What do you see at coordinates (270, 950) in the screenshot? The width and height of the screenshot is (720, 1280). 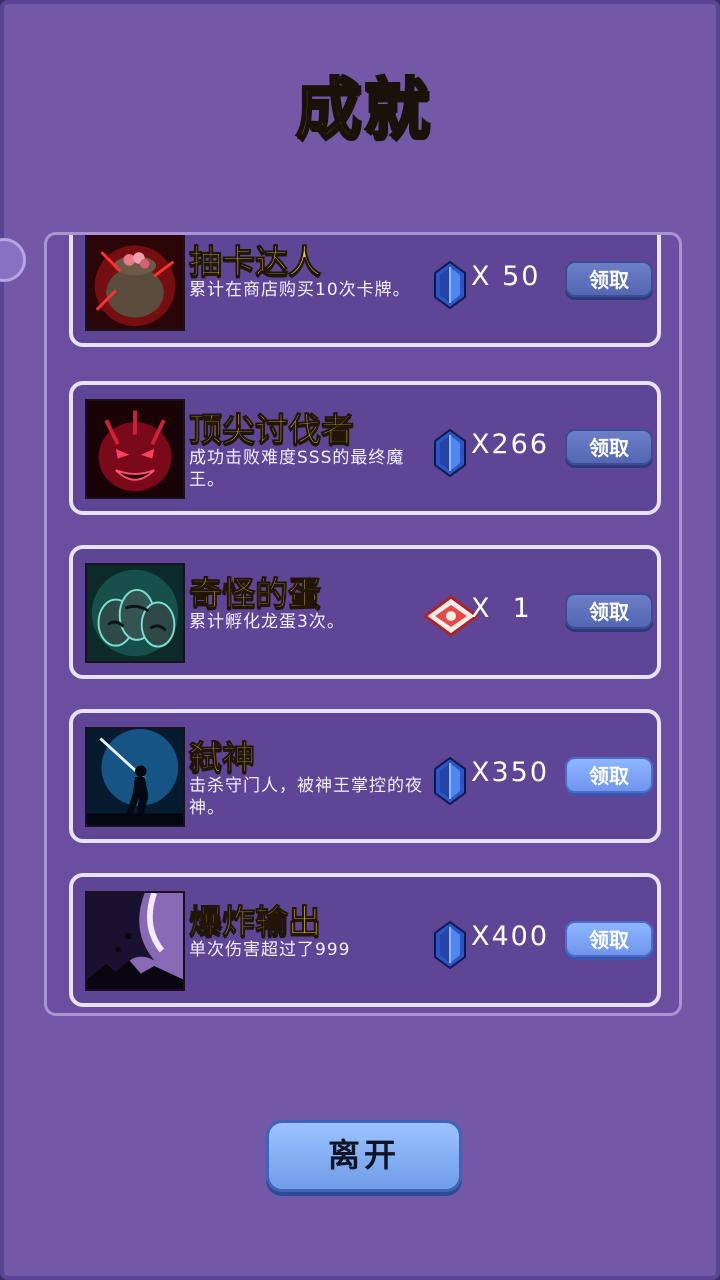 I see `achievement-desc: 单次伤害超过了999` at bounding box center [270, 950].